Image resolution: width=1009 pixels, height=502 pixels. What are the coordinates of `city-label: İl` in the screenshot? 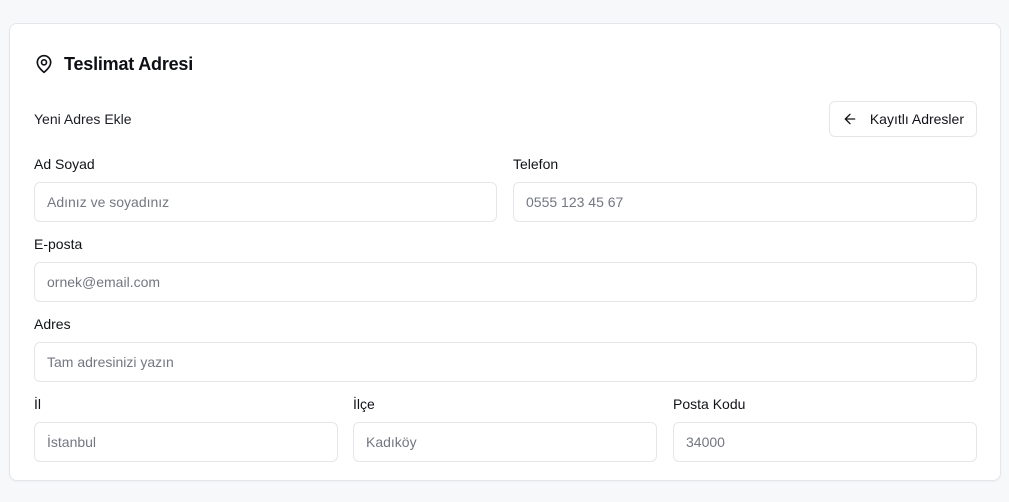 It's located at (37, 404).